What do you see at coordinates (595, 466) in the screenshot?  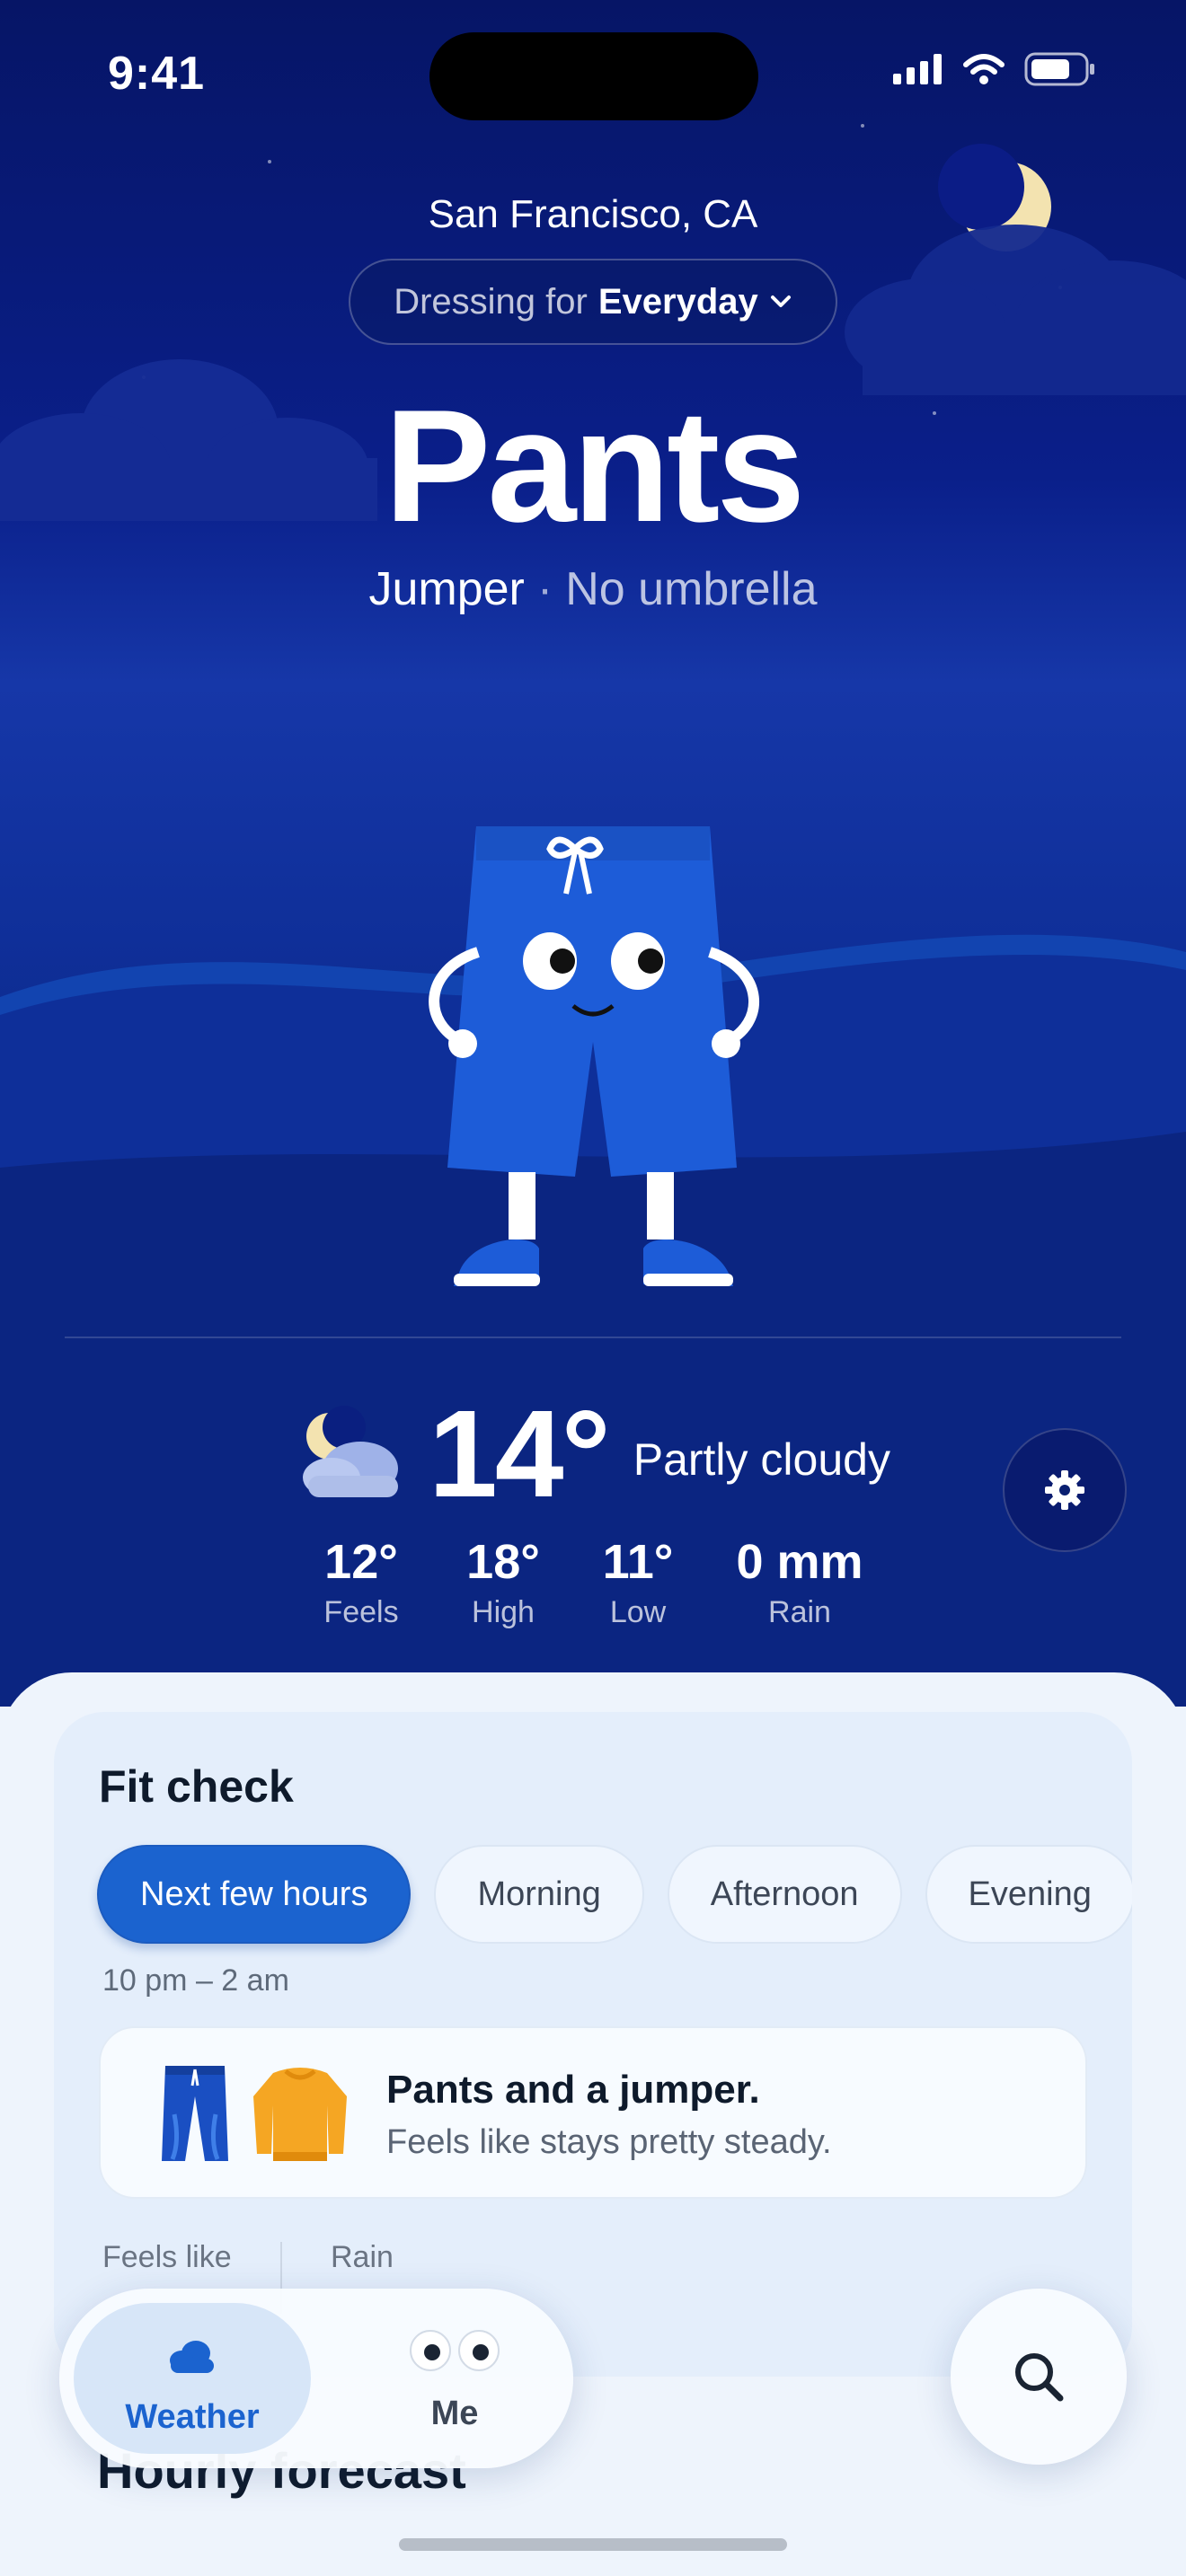 I see `outfit-headline: Pants` at bounding box center [595, 466].